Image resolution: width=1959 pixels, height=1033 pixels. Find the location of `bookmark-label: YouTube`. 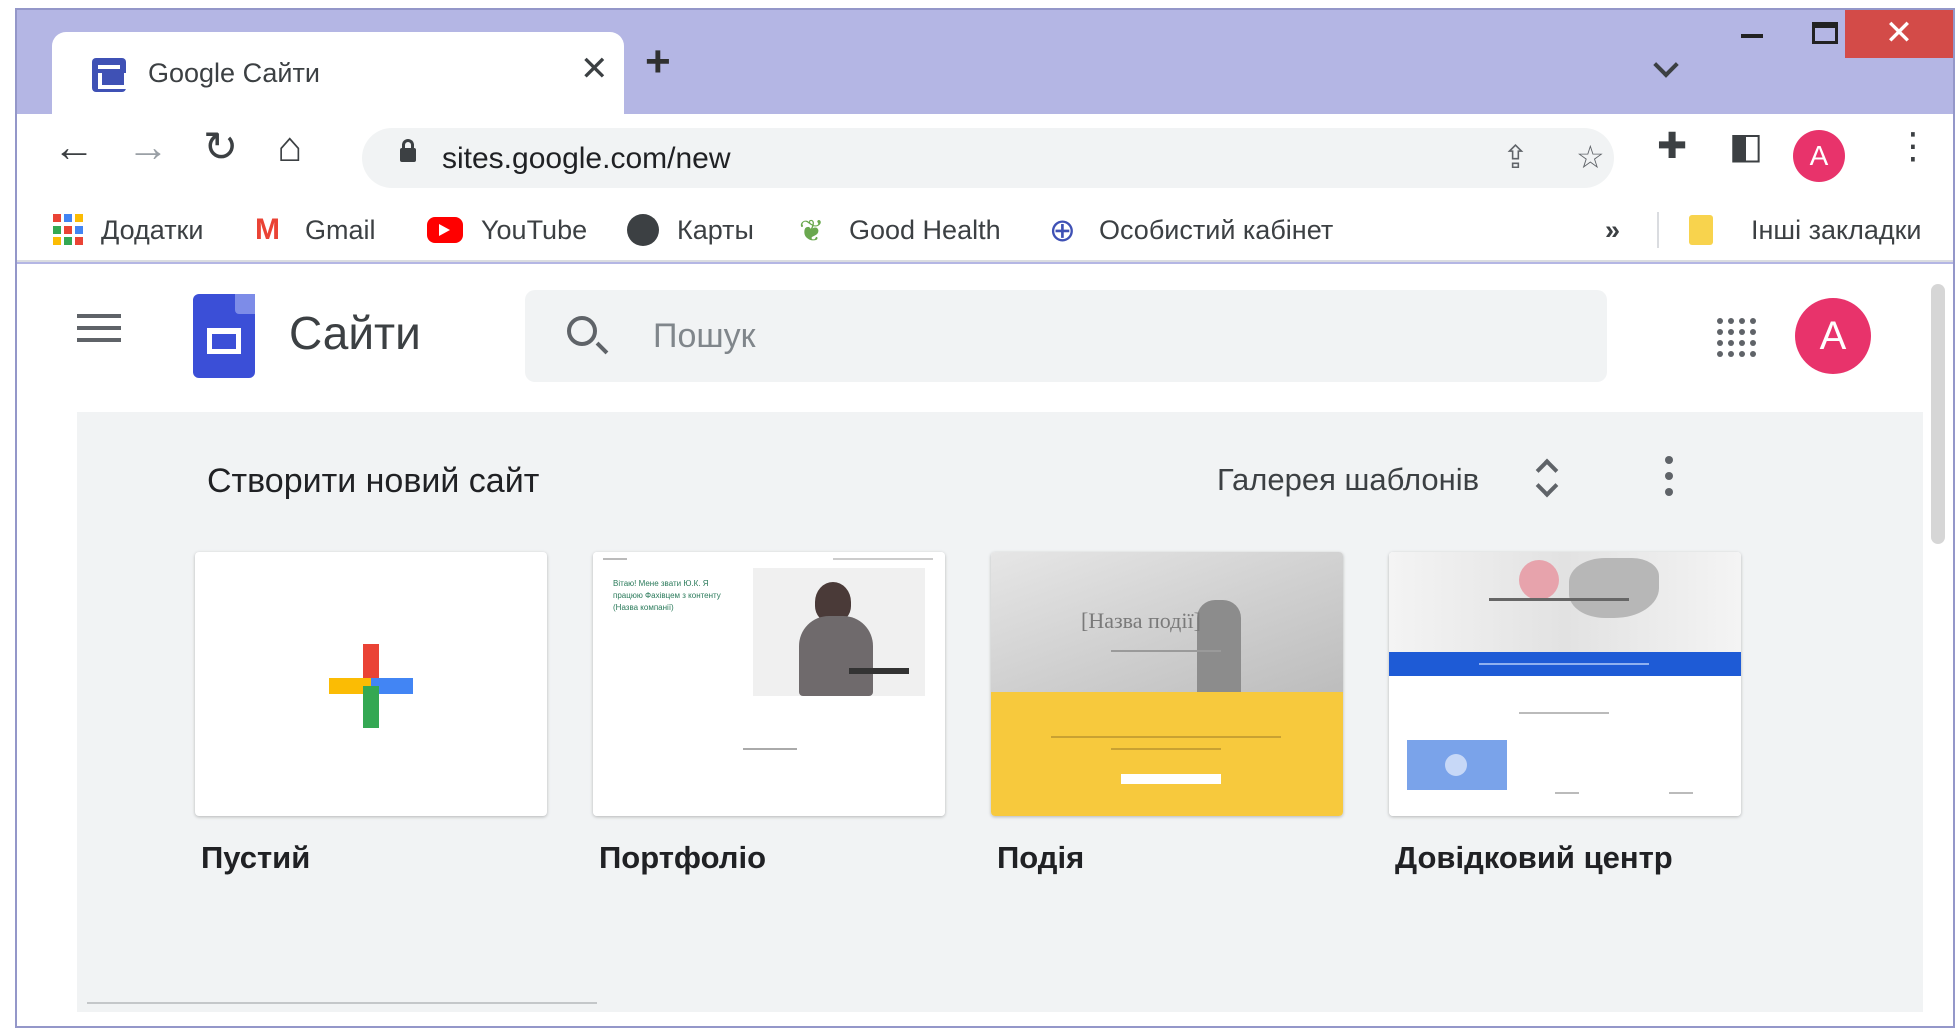

bookmark-label: YouTube is located at coordinates (534, 229).